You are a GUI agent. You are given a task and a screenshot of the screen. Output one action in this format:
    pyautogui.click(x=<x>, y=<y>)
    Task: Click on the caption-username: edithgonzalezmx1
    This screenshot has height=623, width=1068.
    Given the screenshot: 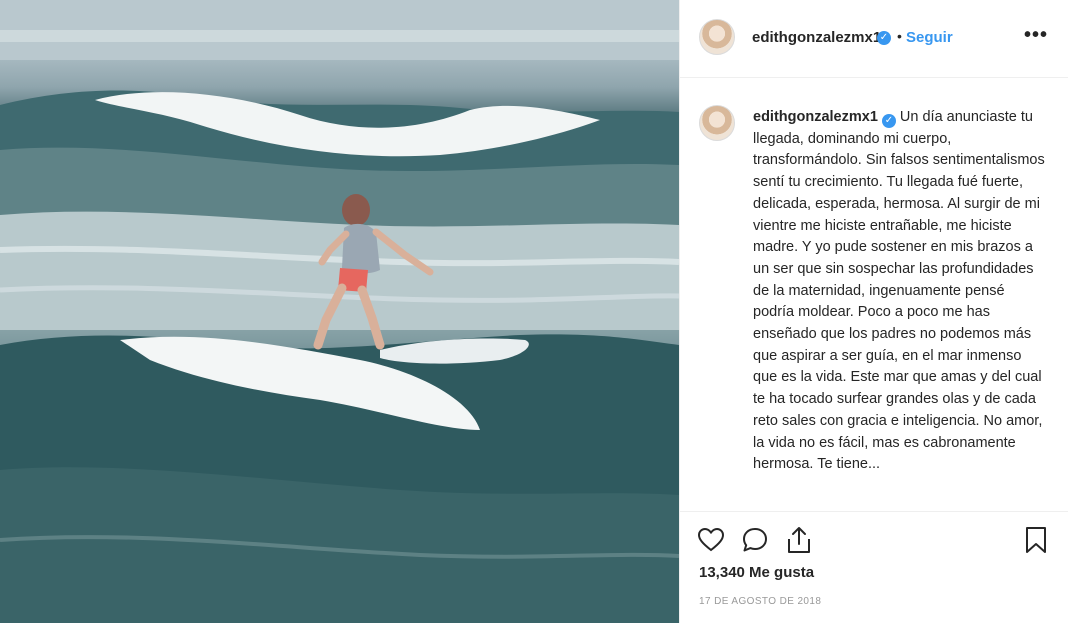 What is the action you would take?
    pyautogui.click(x=815, y=117)
    